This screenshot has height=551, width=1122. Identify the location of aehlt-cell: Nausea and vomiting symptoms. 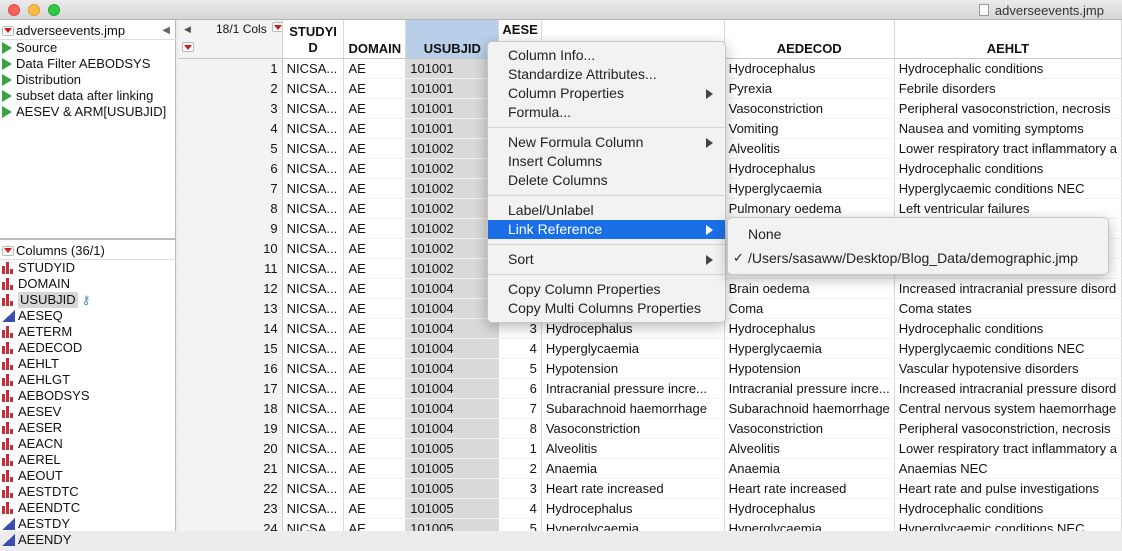
(1008, 128).